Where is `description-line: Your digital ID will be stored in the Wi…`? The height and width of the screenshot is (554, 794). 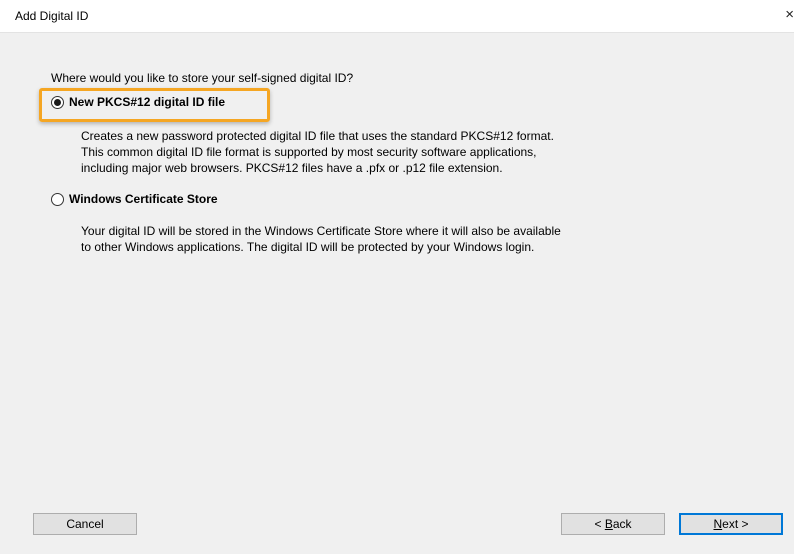
description-line: Your digital ID will be stored in the Wi… is located at coordinates (321, 231).